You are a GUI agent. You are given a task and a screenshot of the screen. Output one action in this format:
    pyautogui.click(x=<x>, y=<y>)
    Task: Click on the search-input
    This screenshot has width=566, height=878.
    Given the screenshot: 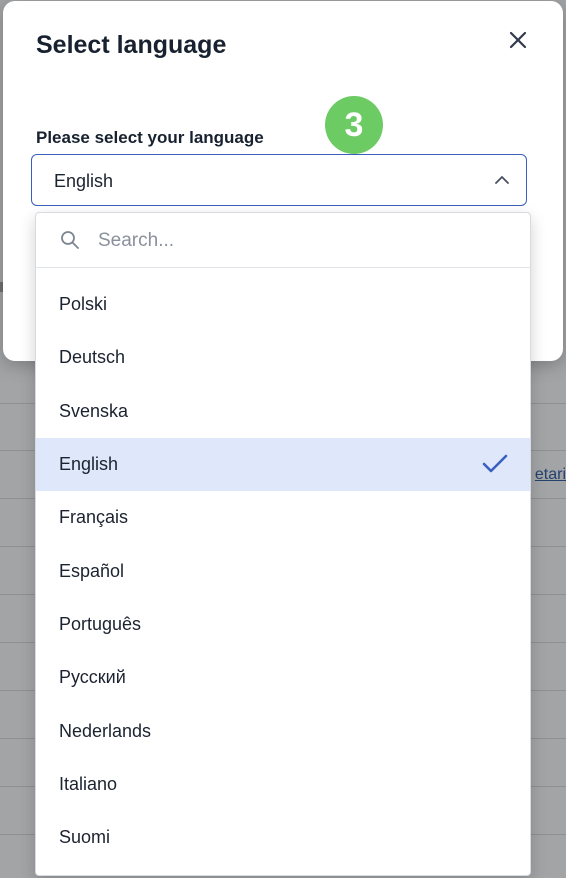 What is the action you would take?
    pyautogui.click(x=298, y=241)
    